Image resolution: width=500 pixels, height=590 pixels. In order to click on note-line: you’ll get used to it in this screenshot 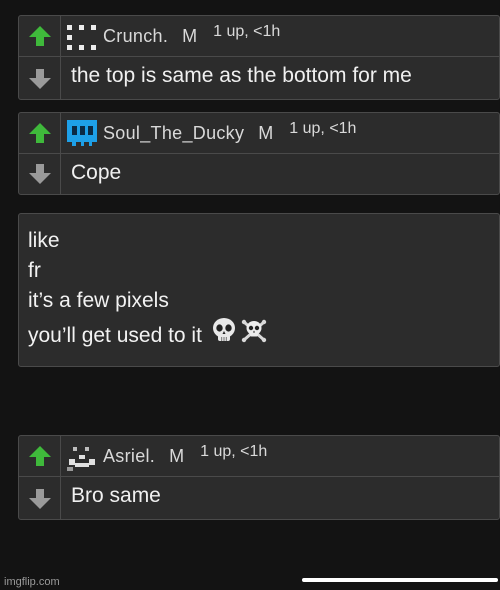, I will do `click(115, 335)`.